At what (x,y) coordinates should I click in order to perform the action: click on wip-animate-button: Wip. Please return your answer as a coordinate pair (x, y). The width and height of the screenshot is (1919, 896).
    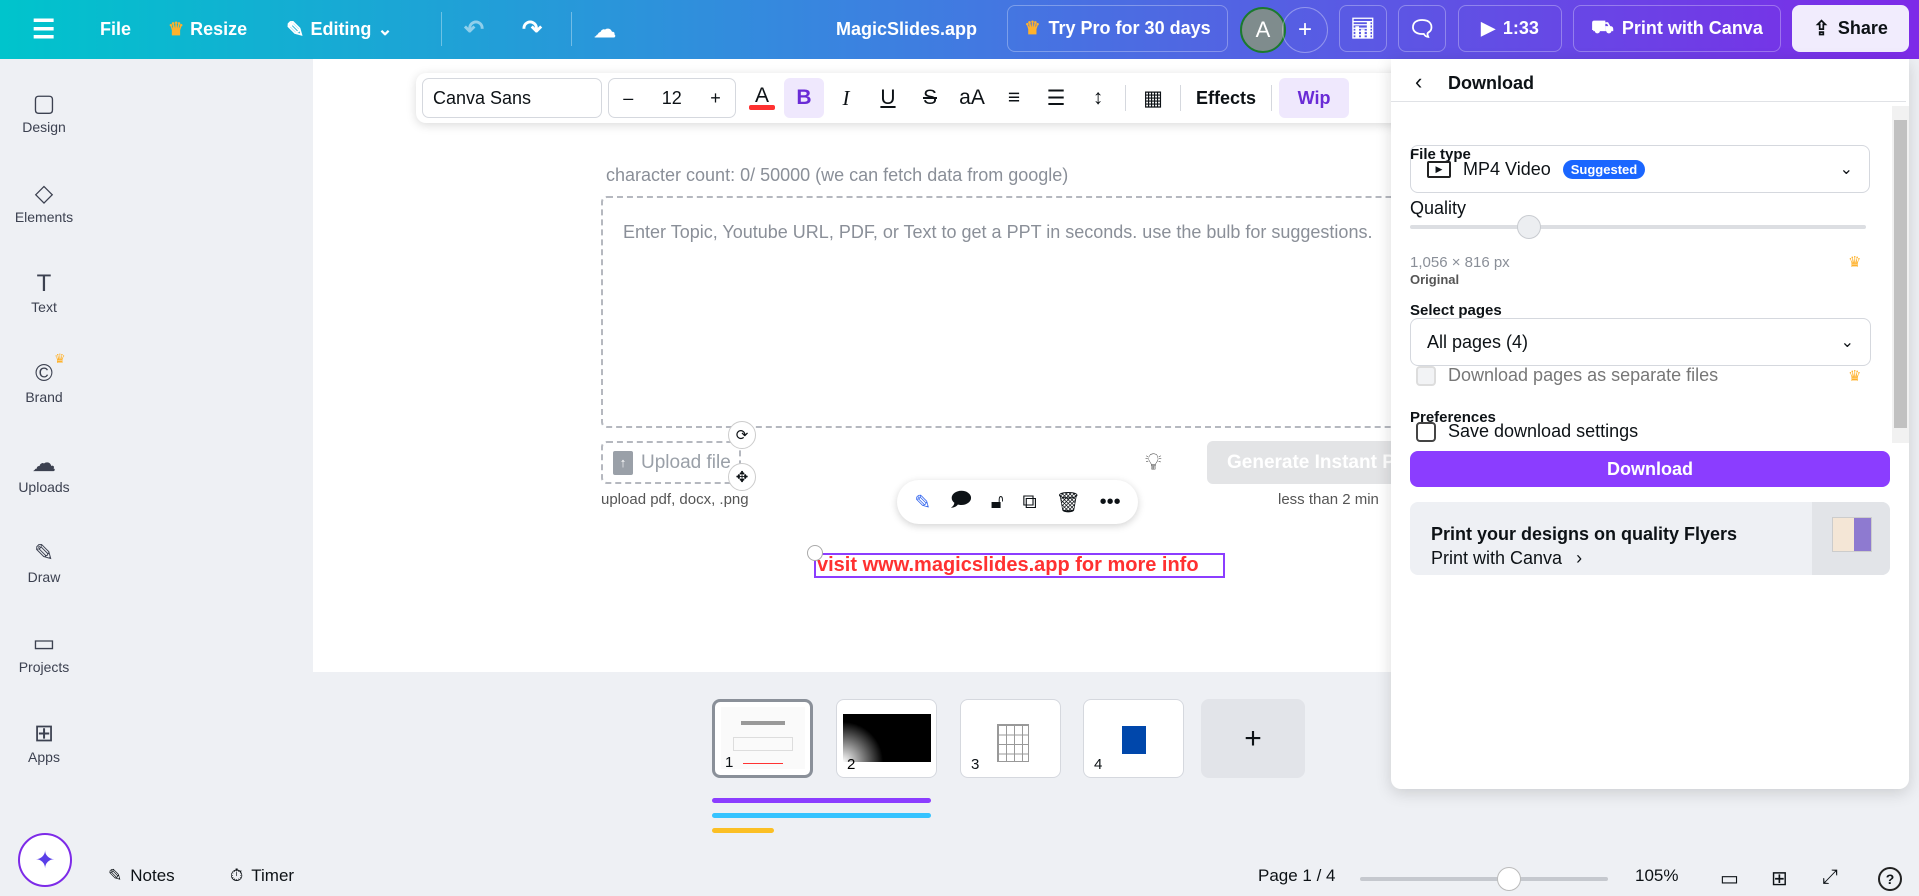
    Looking at the image, I should click on (1314, 98).